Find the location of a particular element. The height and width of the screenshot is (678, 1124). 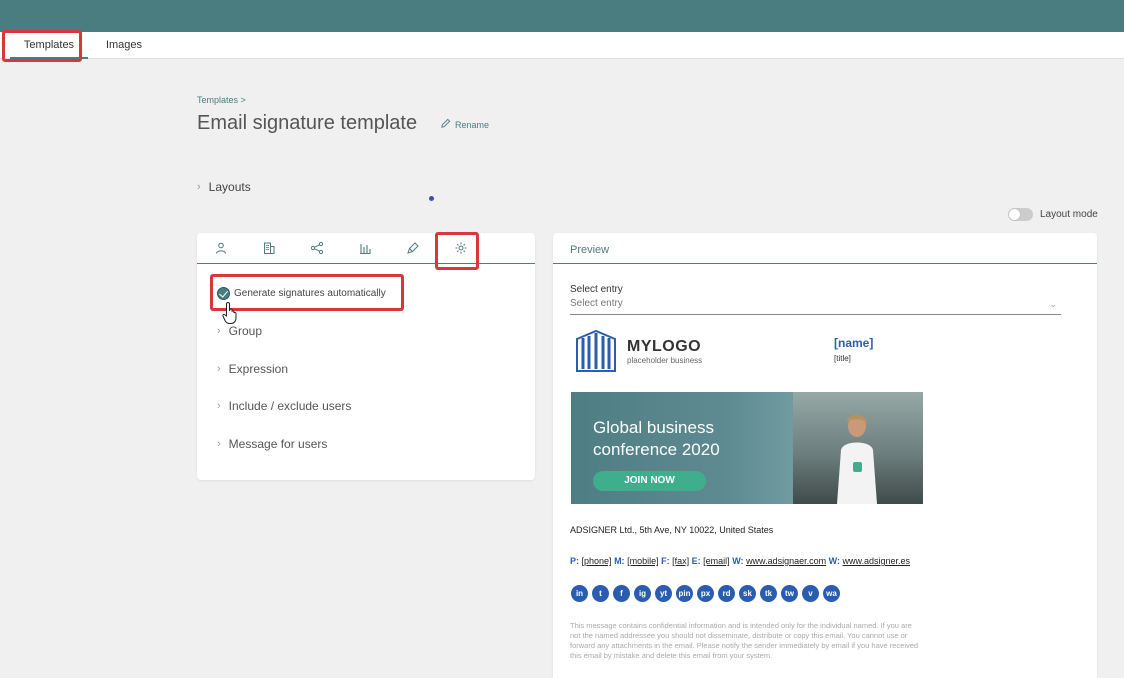

logo-sub-text: placeholder business is located at coordinates (665, 360).